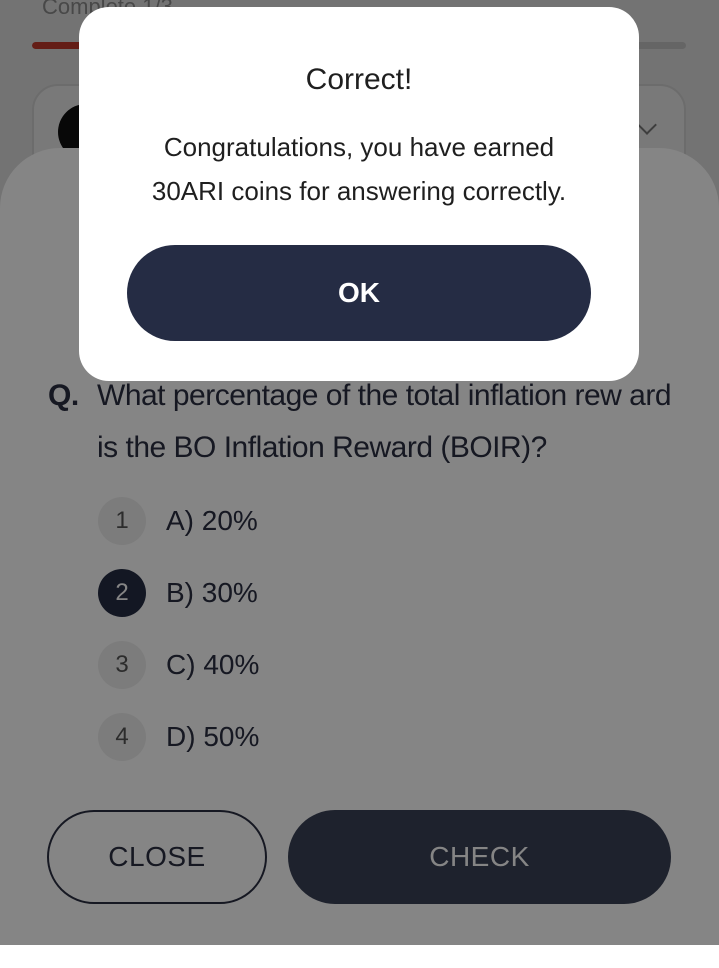  Describe the element at coordinates (359, 191) in the screenshot. I see `dialog-message-line-2: 30ARI coins for answering correctly.` at that location.